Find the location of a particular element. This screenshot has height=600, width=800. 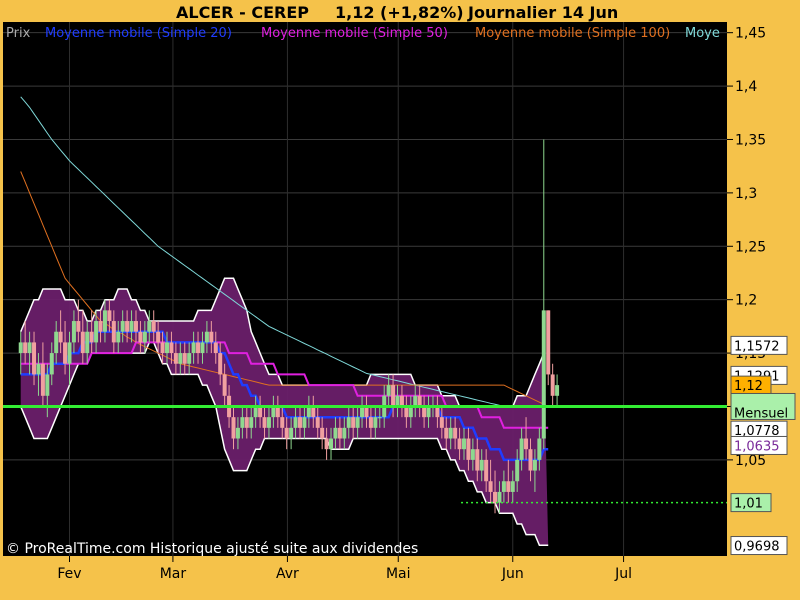

price-tag-label: 1,1572 is located at coordinates (757, 346).